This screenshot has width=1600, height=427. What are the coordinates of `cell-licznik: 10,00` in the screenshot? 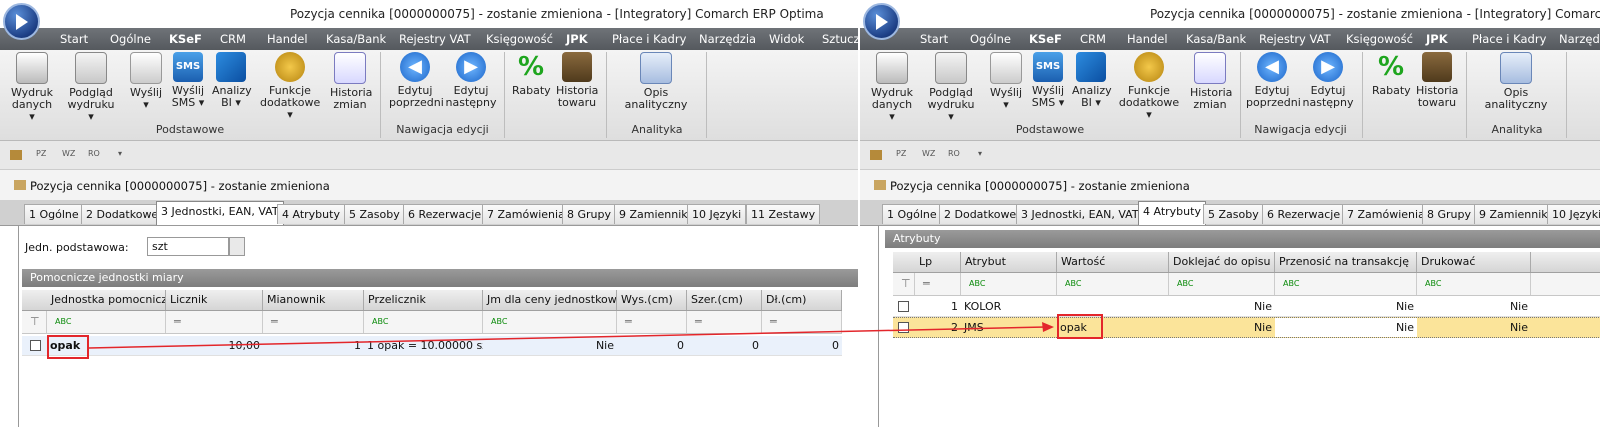 It's located at (214, 345).